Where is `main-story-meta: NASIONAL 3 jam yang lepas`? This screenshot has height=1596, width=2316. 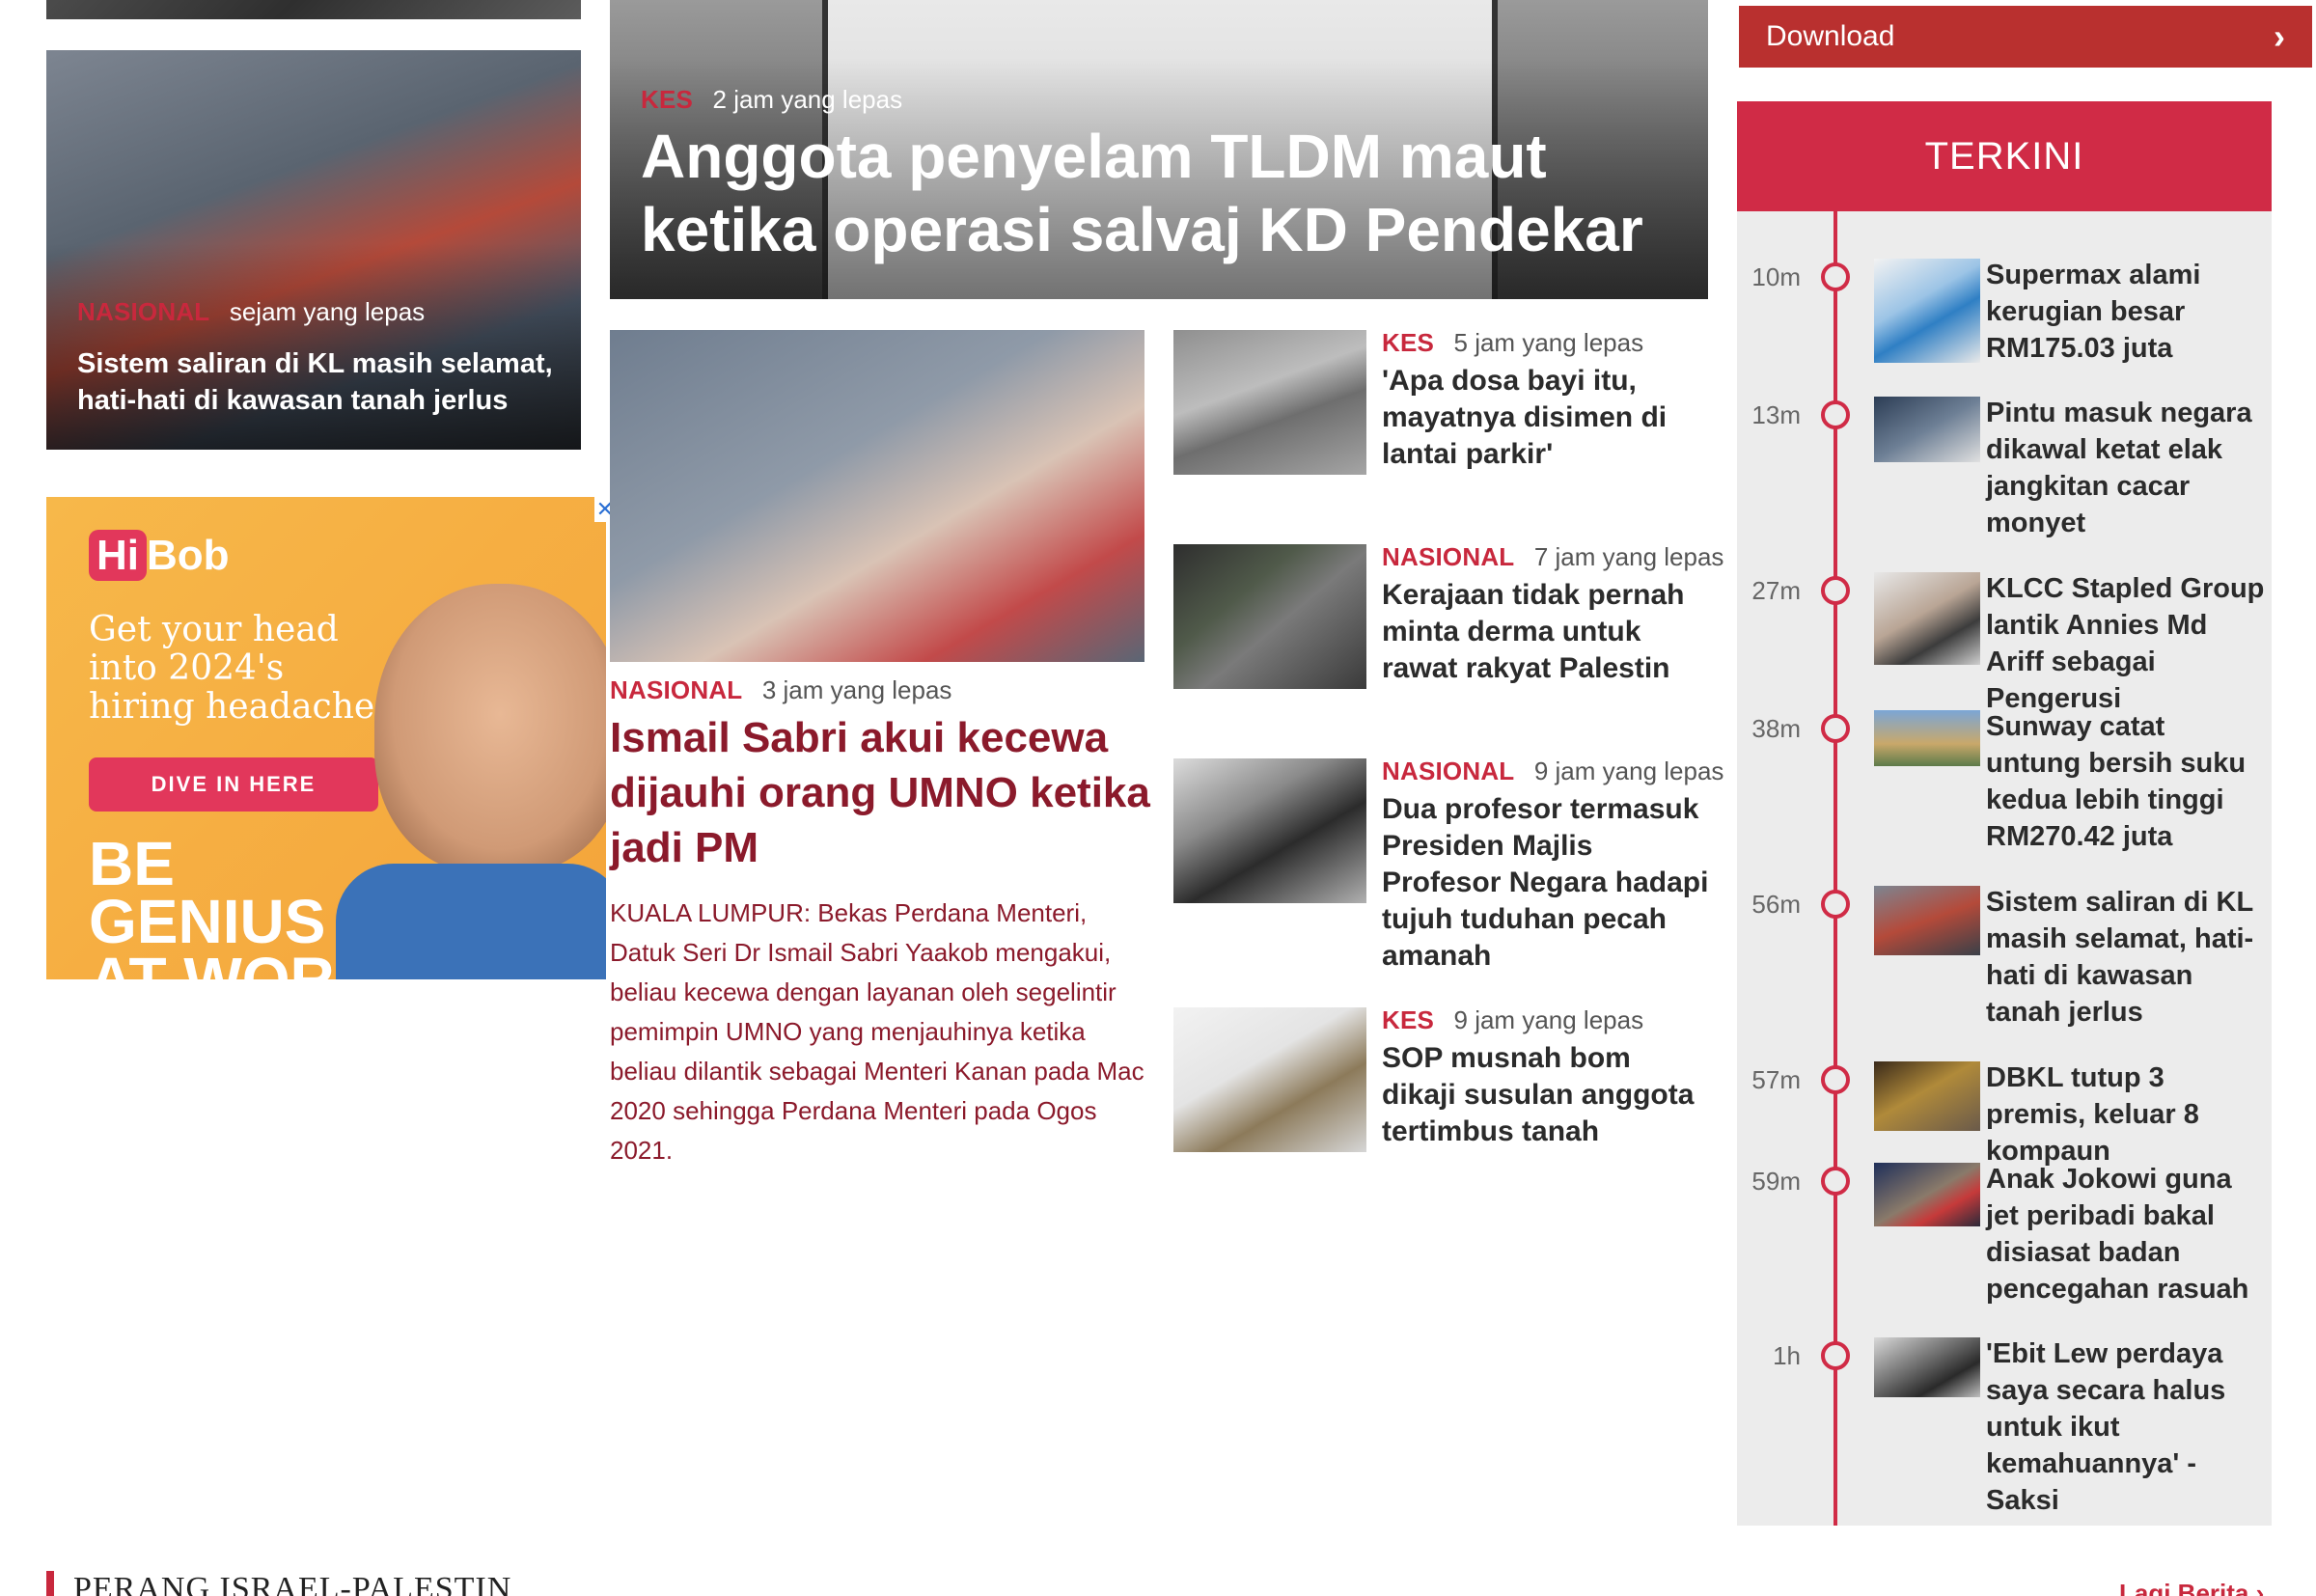
main-story-meta: NASIONAL 3 jam yang lepas is located at coordinates (780, 690).